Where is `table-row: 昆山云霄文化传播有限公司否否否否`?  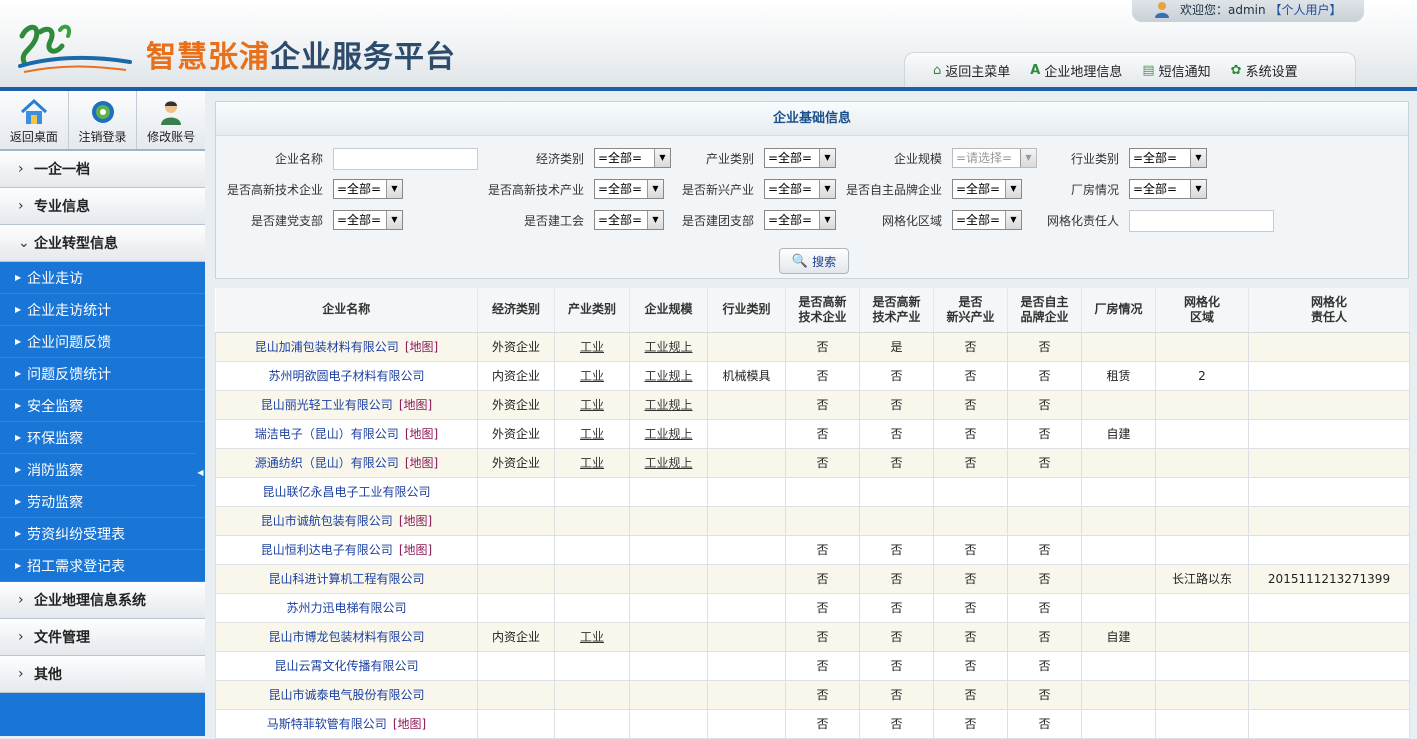 table-row: 昆山云霄文化传播有限公司否否否否 is located at coordinates (812, 665).